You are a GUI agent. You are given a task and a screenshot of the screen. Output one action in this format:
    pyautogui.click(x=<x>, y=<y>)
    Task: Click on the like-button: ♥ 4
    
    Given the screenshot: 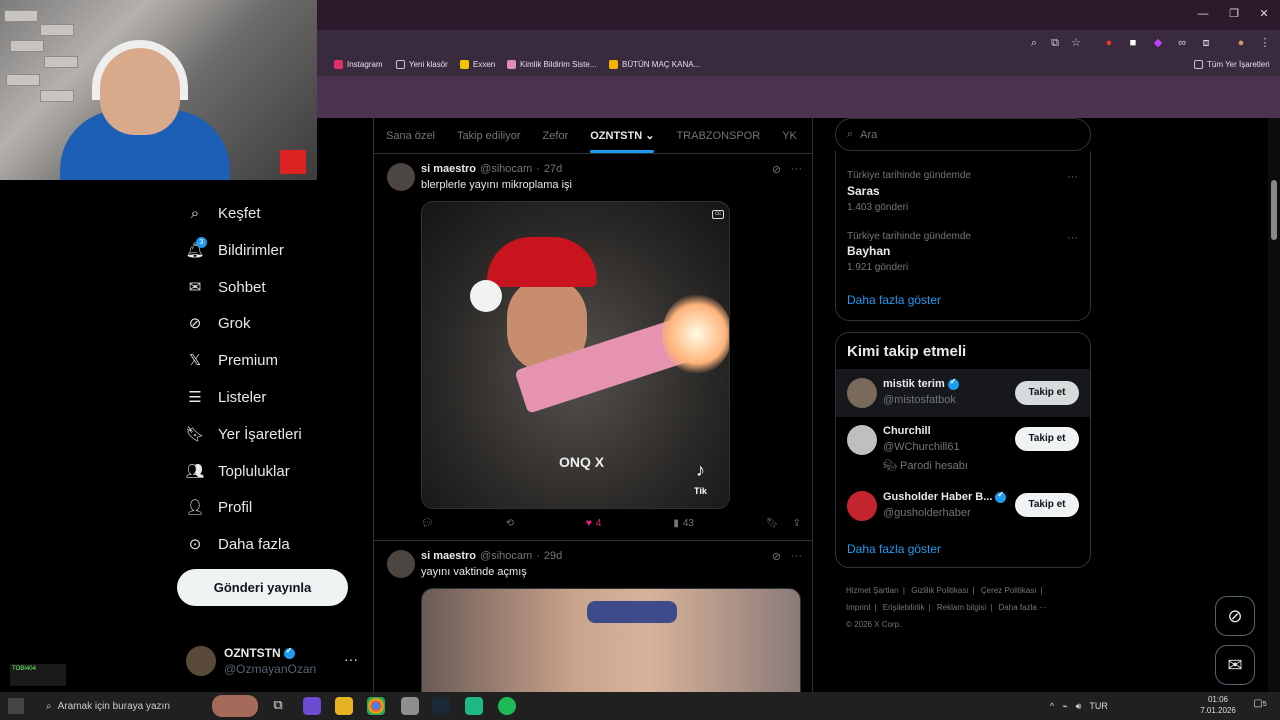 What is the action you would take?
    pyautogui.click(x=594, y=523)
    